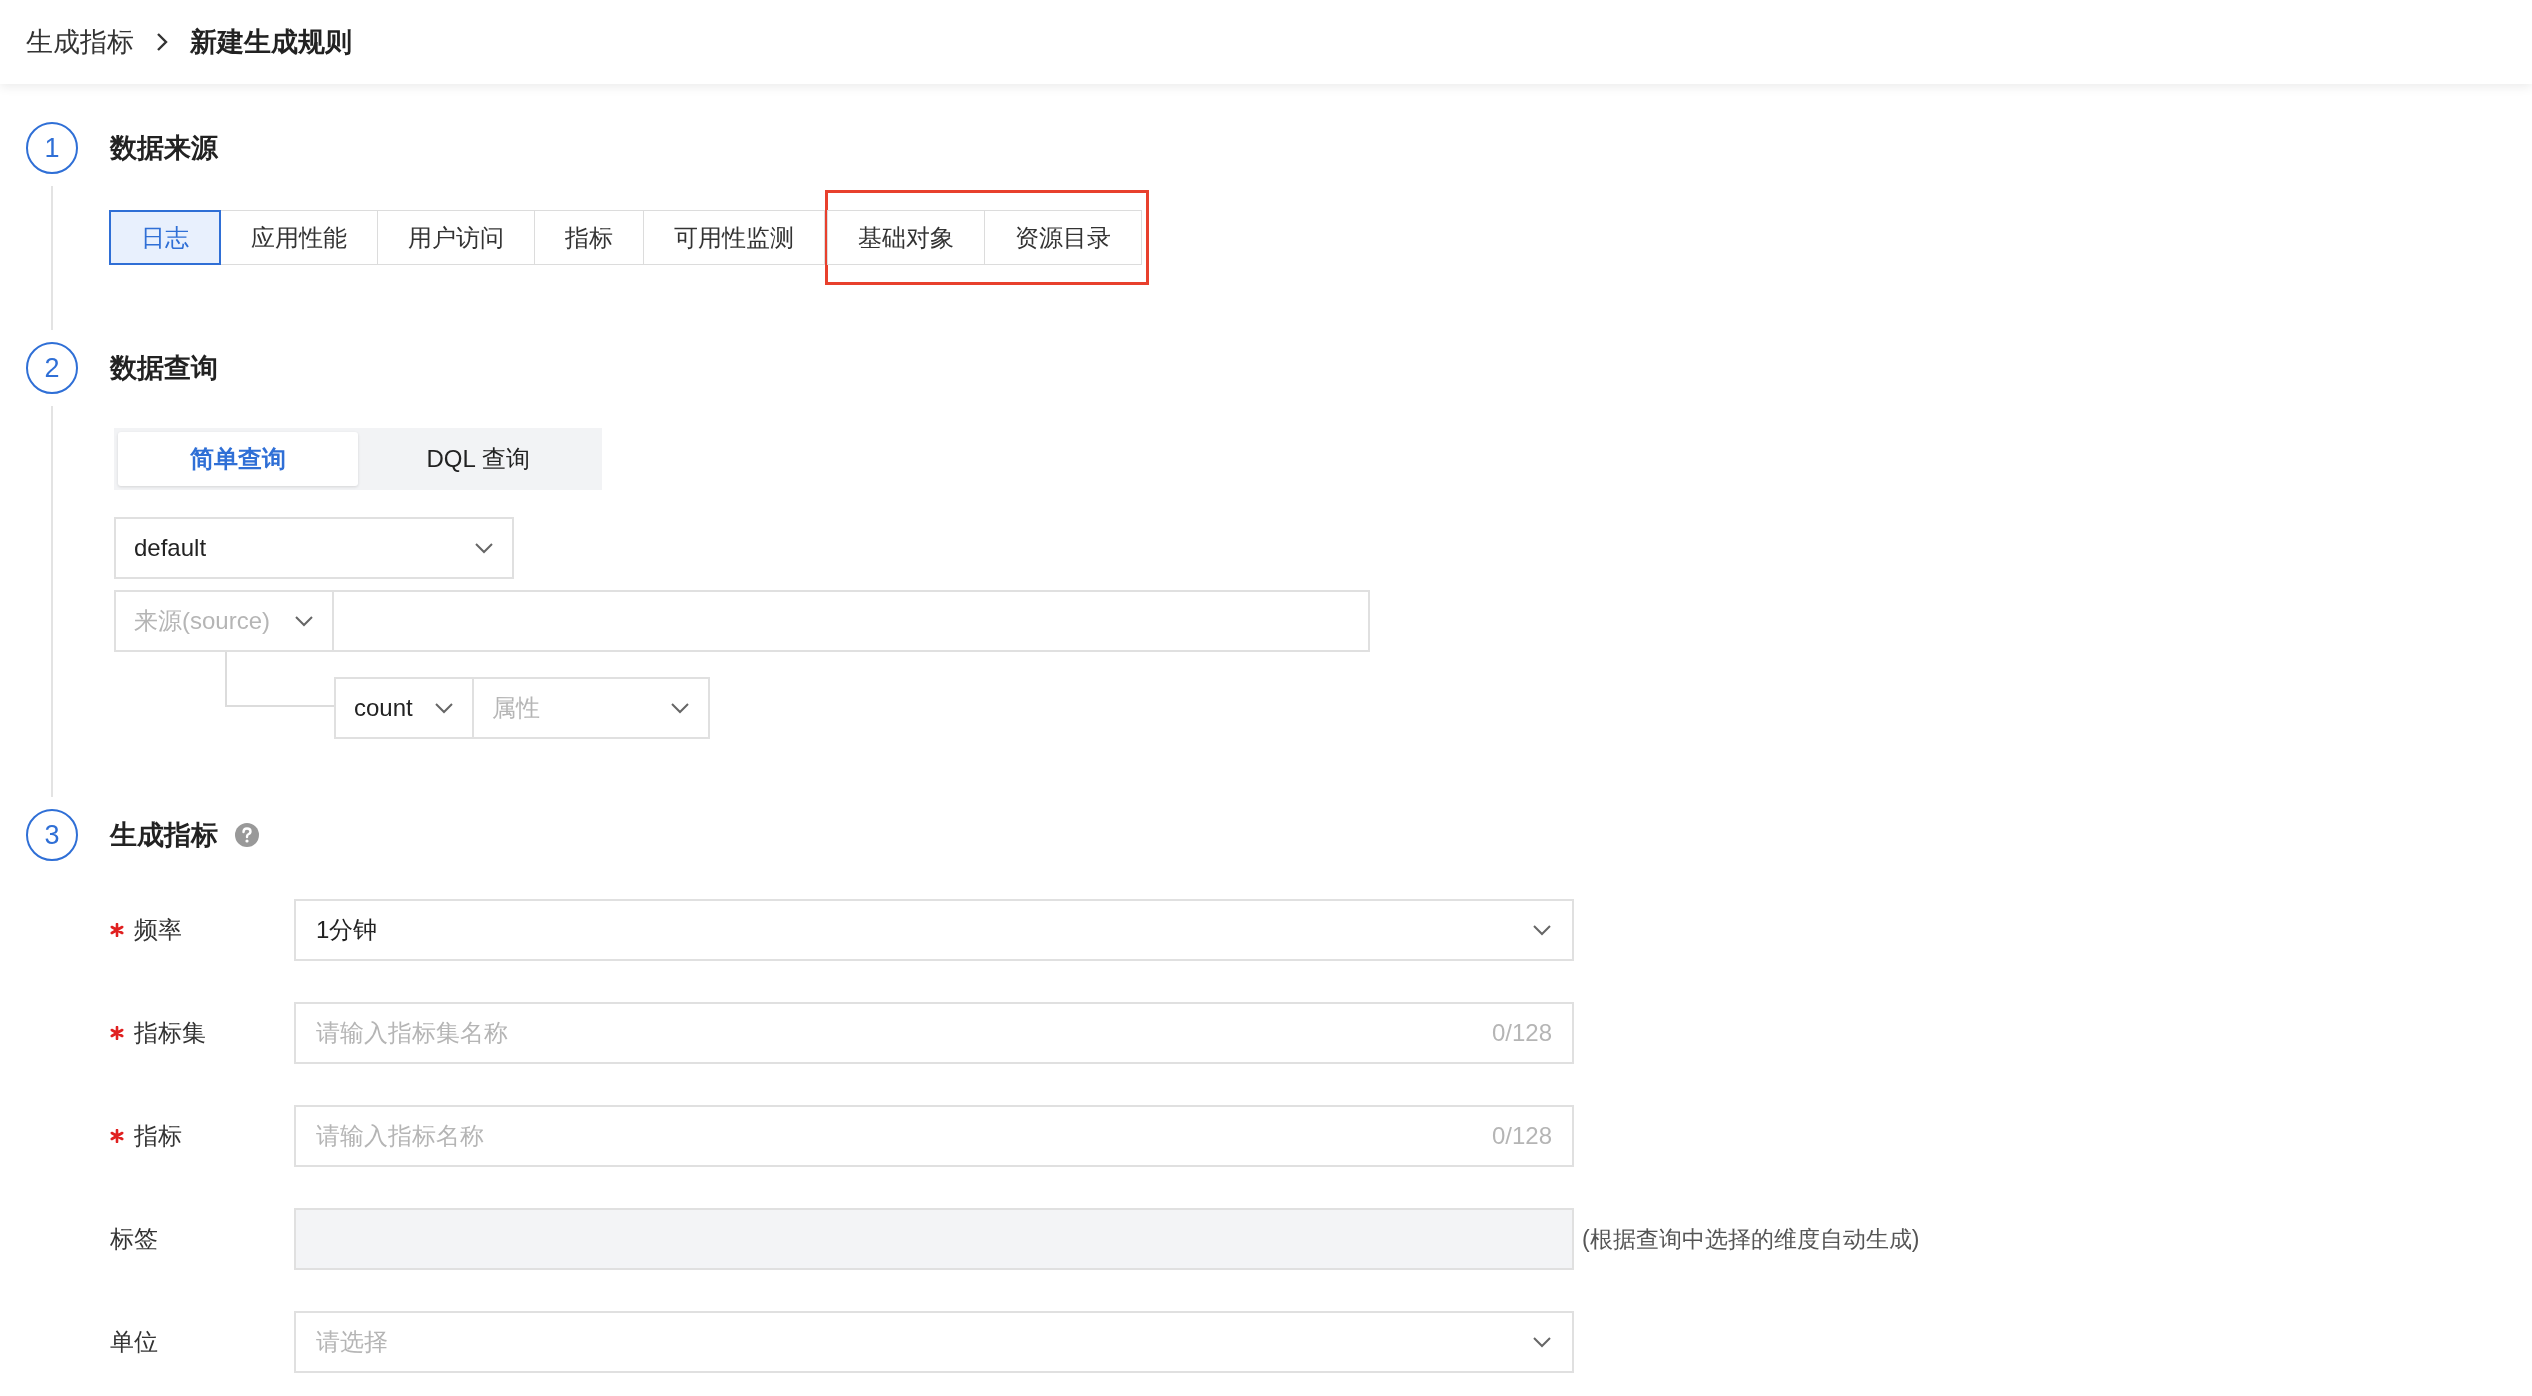  Describe the element at coordinates (271, 42) in the screenshot. I see `breadcrumb-item: 新建生成规则` at that location.